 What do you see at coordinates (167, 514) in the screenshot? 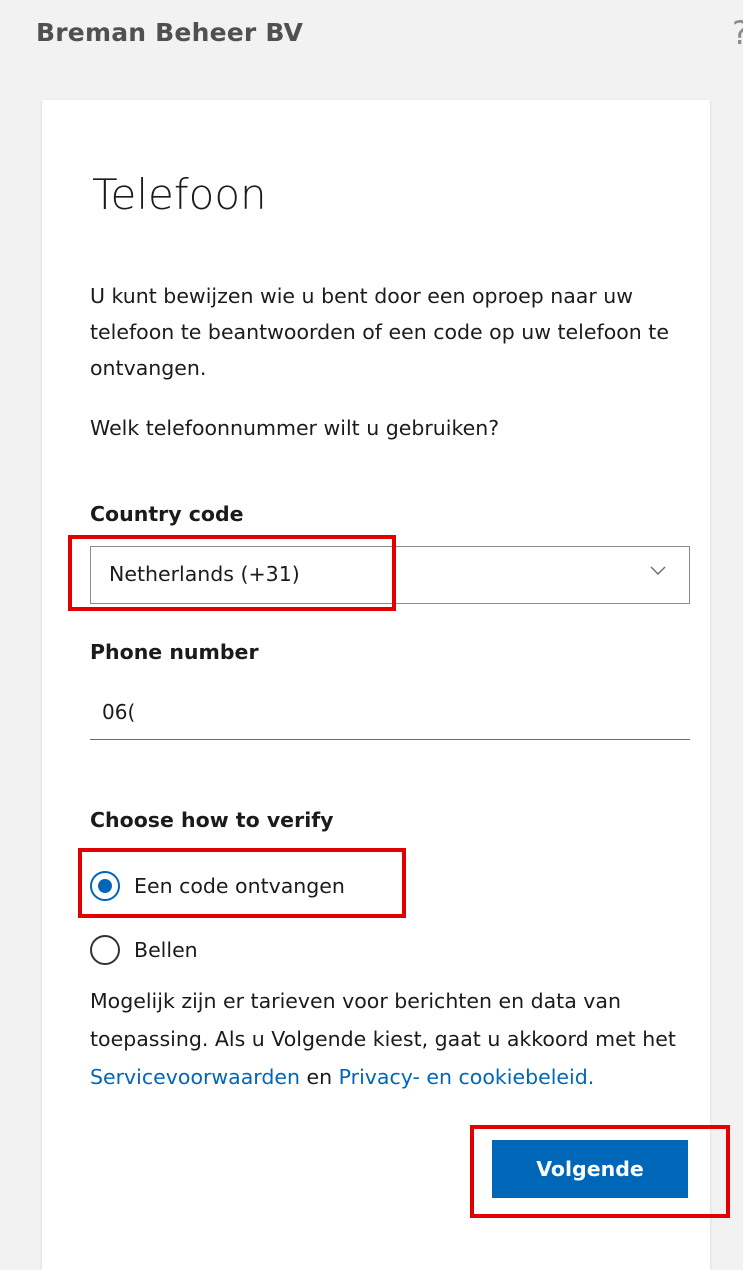
I see `country-code-label: Country code` at bounding box center [167, 514].